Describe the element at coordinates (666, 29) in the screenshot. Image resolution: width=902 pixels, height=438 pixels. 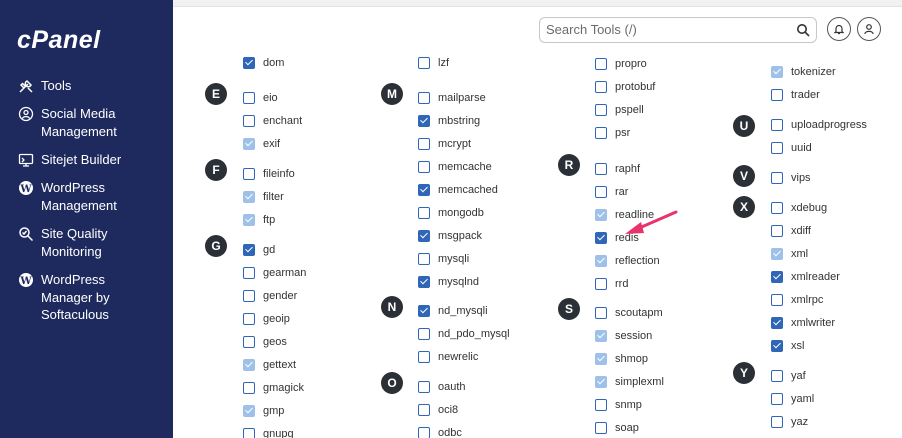
I see `search-input` at that location.